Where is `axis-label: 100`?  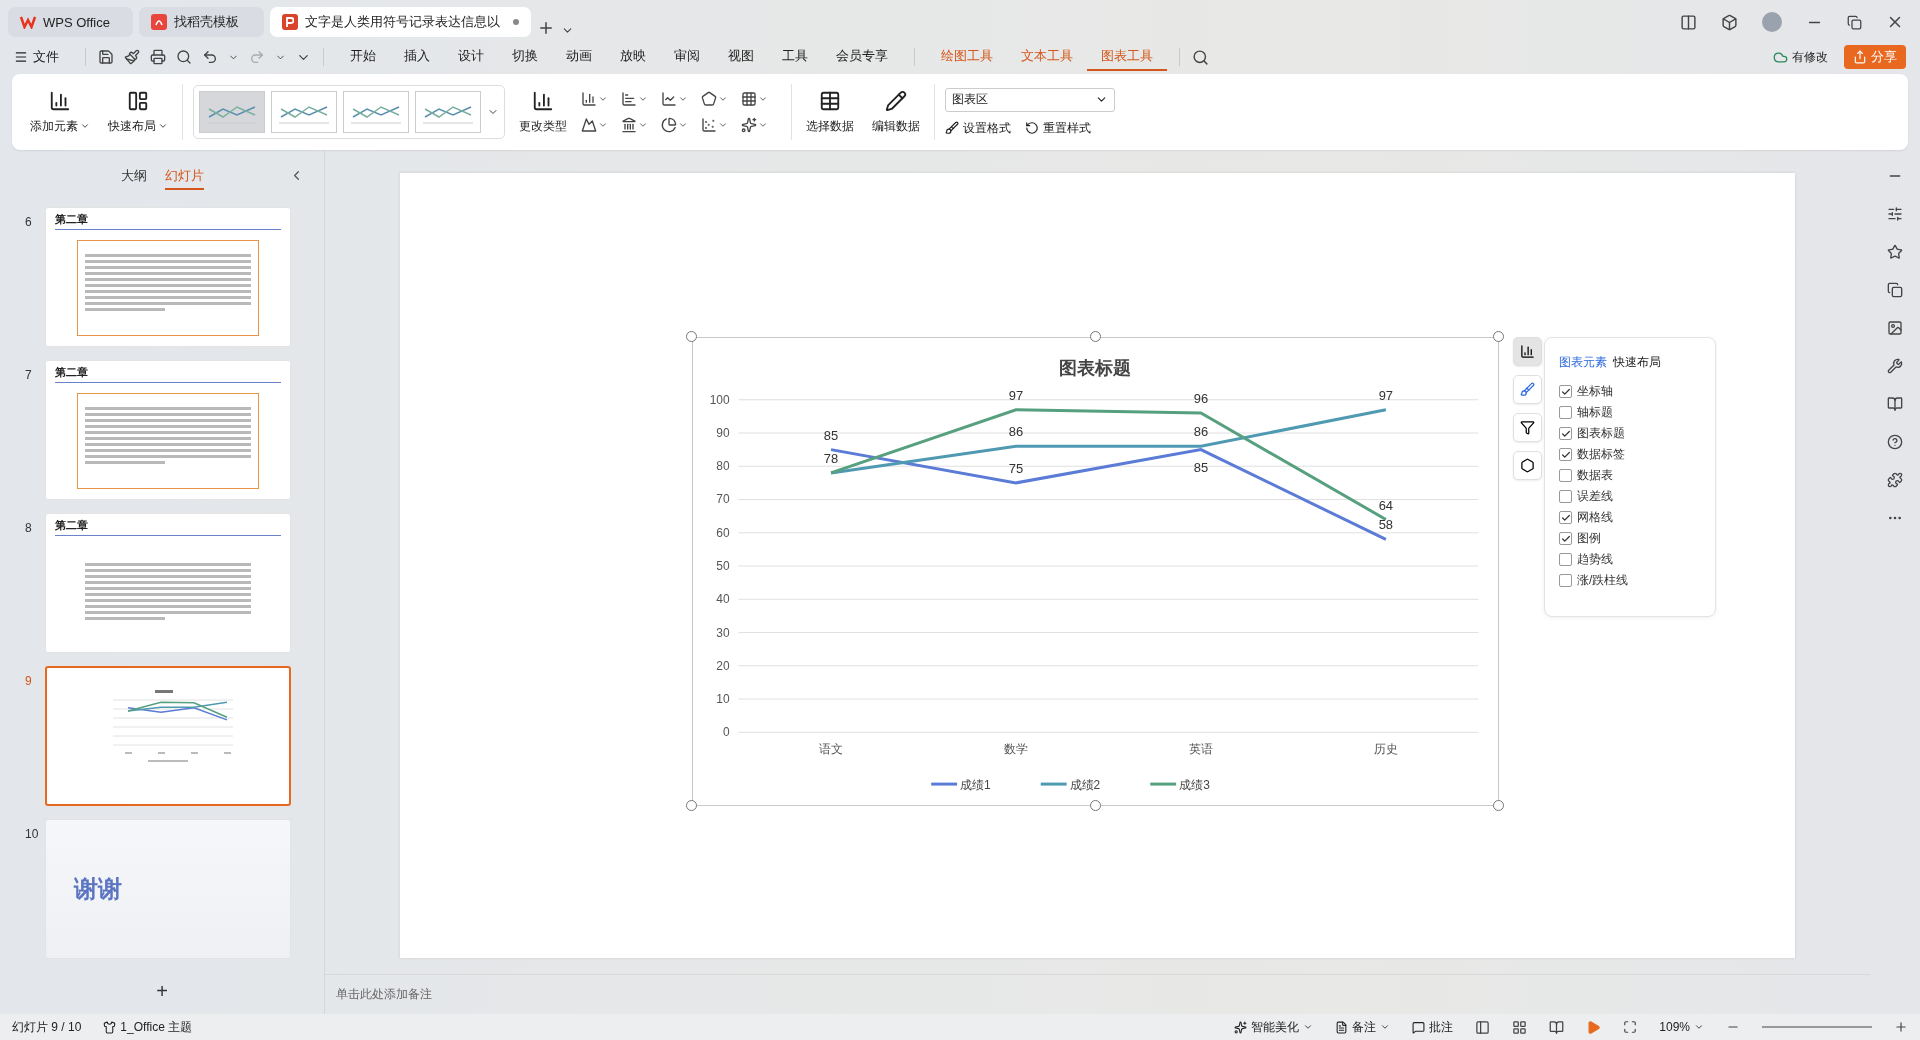
axis-label: 100 is located at coordinates (719, 399).